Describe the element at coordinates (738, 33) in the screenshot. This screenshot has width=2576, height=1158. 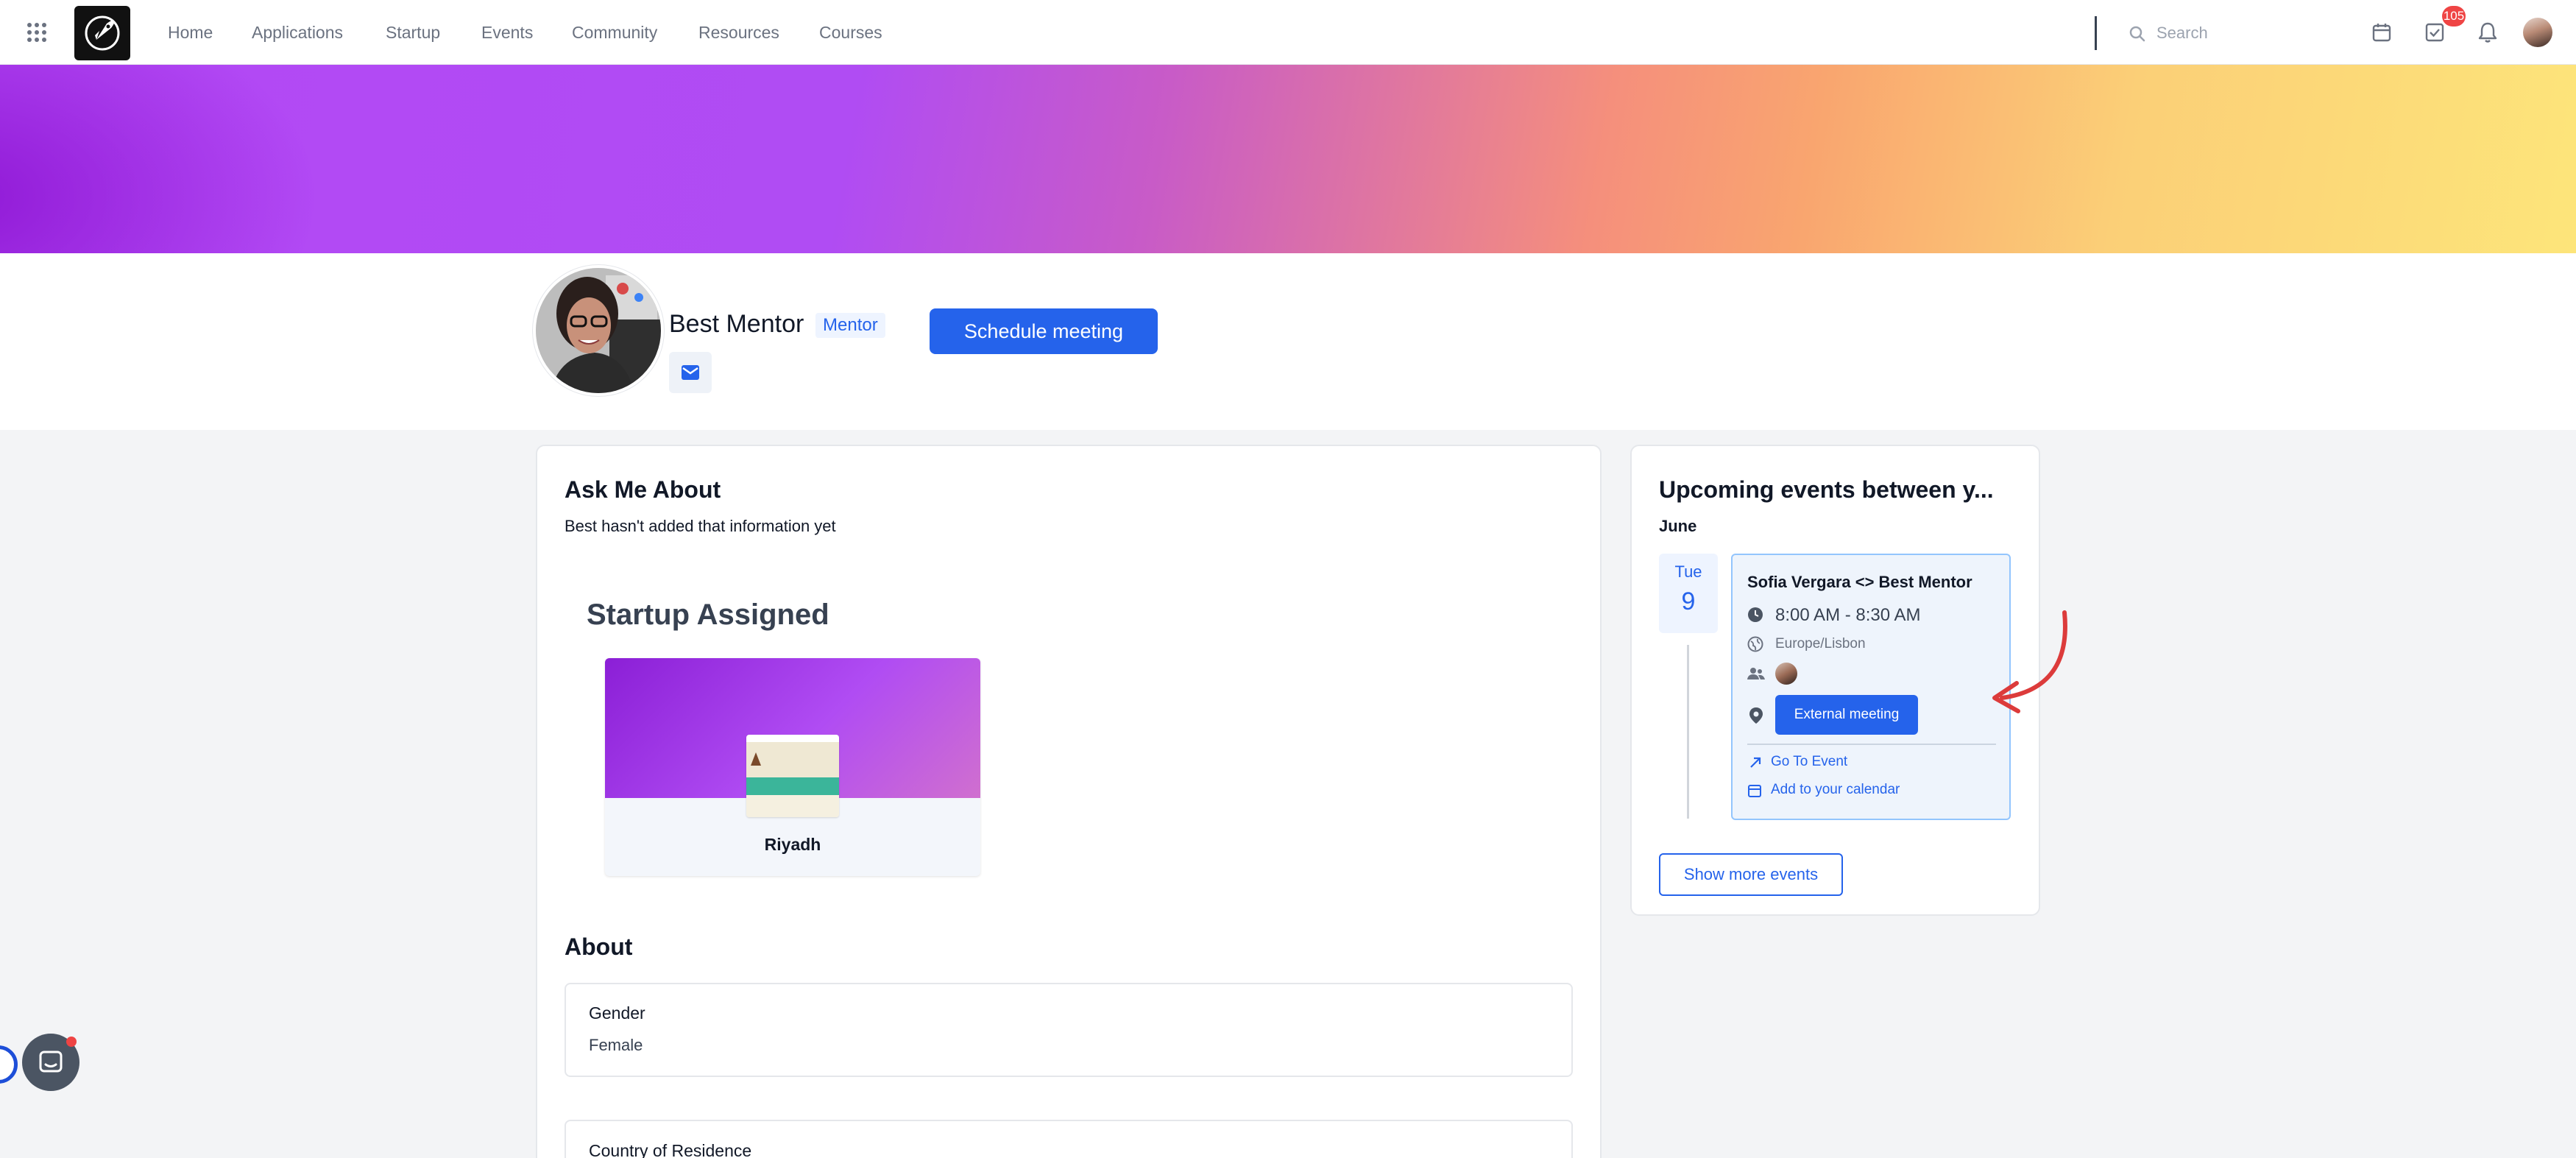
I see `nav-link-resources: Resources` at that location.